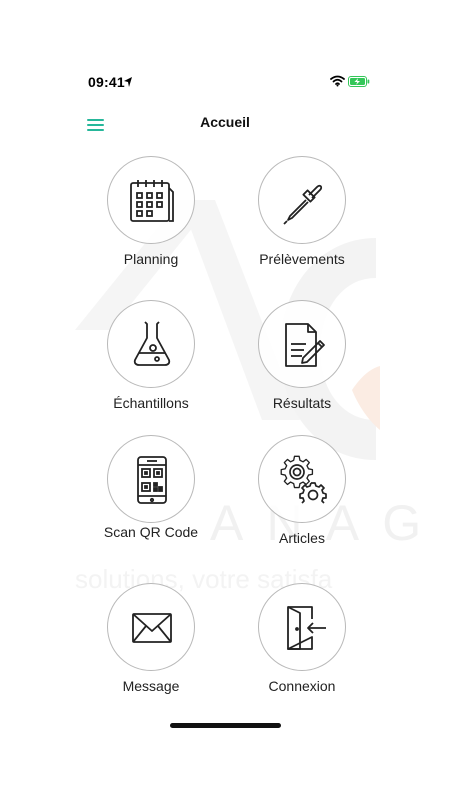 This screenshot has width=450, height=799. I want to click on login-door-icon, so click(306, 628).